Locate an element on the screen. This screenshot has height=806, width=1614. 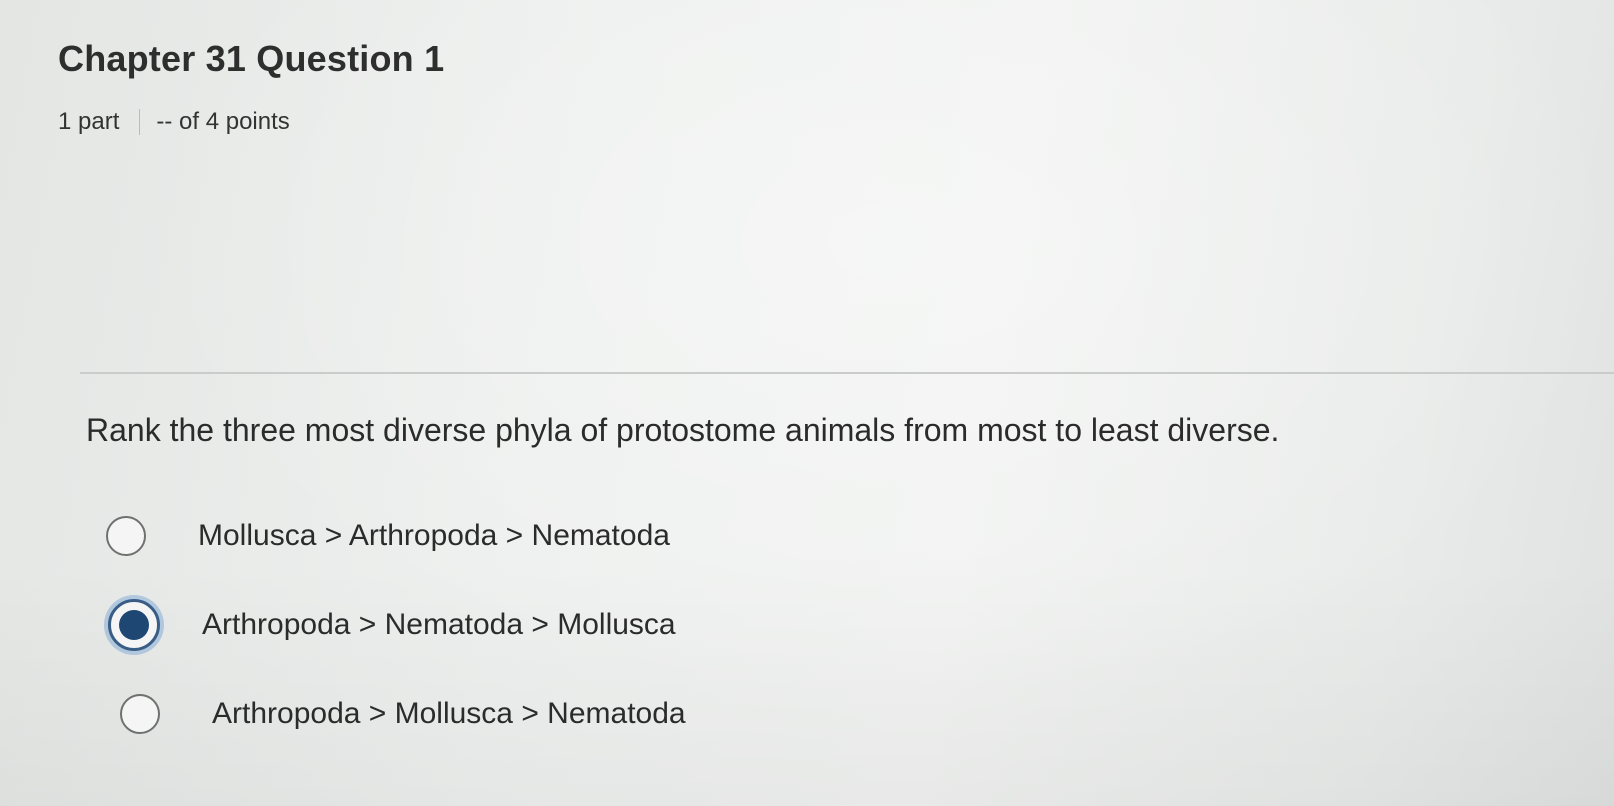
question-header: Chapter 31 Question 1 is located at coordinates (251, 59).